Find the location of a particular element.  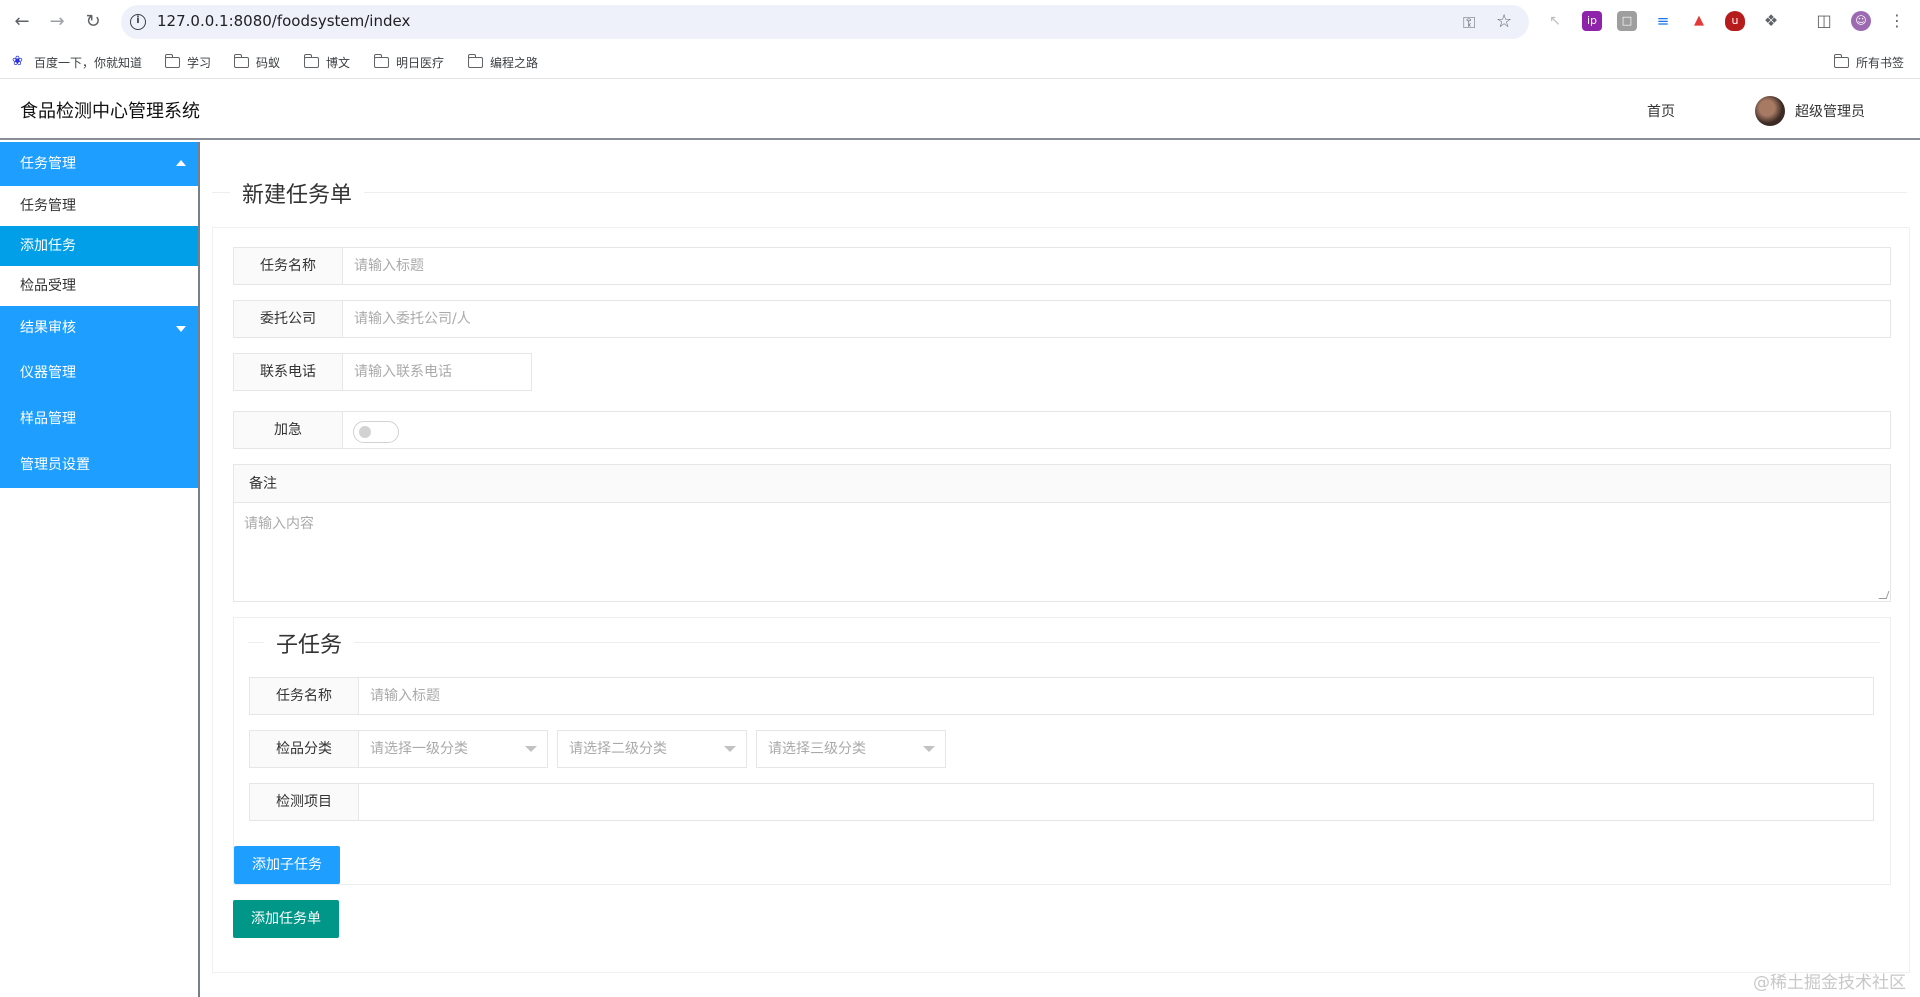

bookmark-folder-medical: 明日医疗 is located at coordinates (409, 62).